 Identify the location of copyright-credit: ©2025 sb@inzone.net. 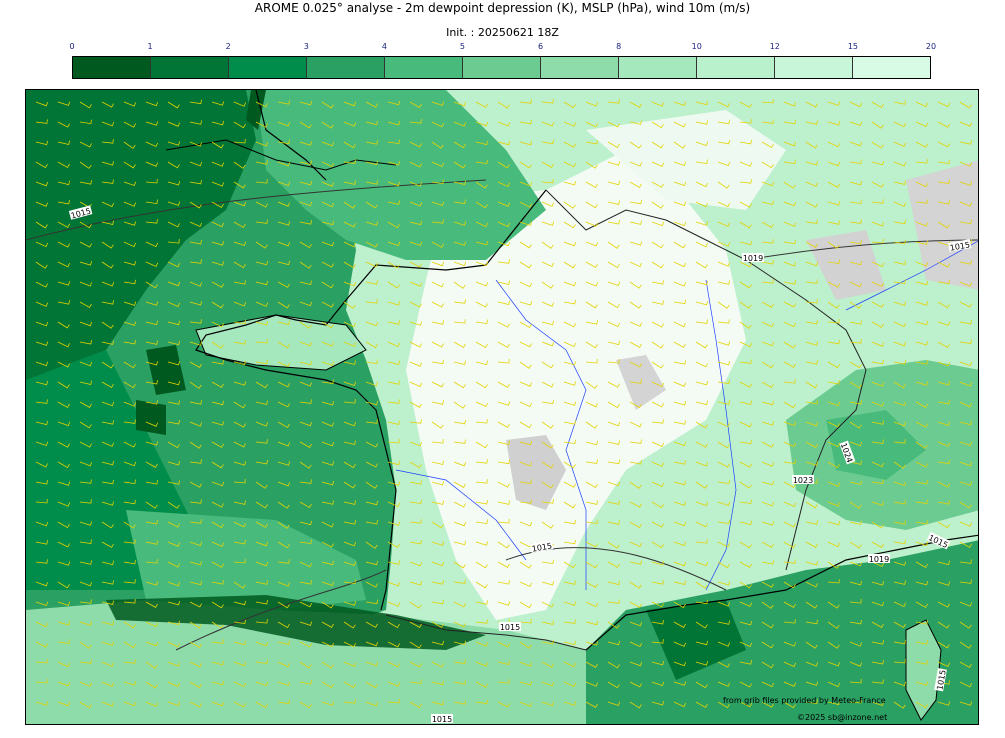
(842, 717).